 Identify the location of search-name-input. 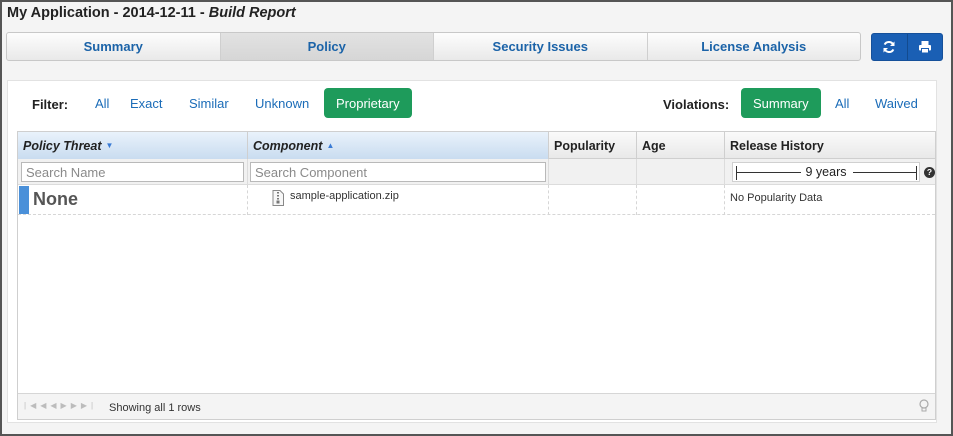
(132, 172).